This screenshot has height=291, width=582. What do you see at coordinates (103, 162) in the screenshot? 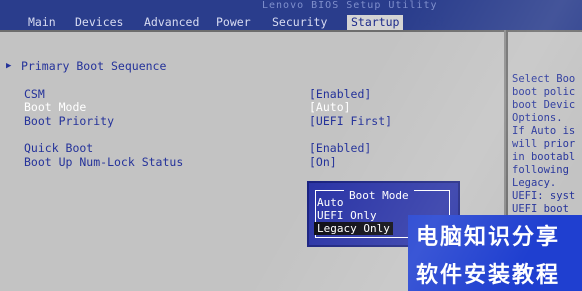
I see `setting-label-numlock: Boot Up Num-Lock Status` at bounding box center [103, 162].